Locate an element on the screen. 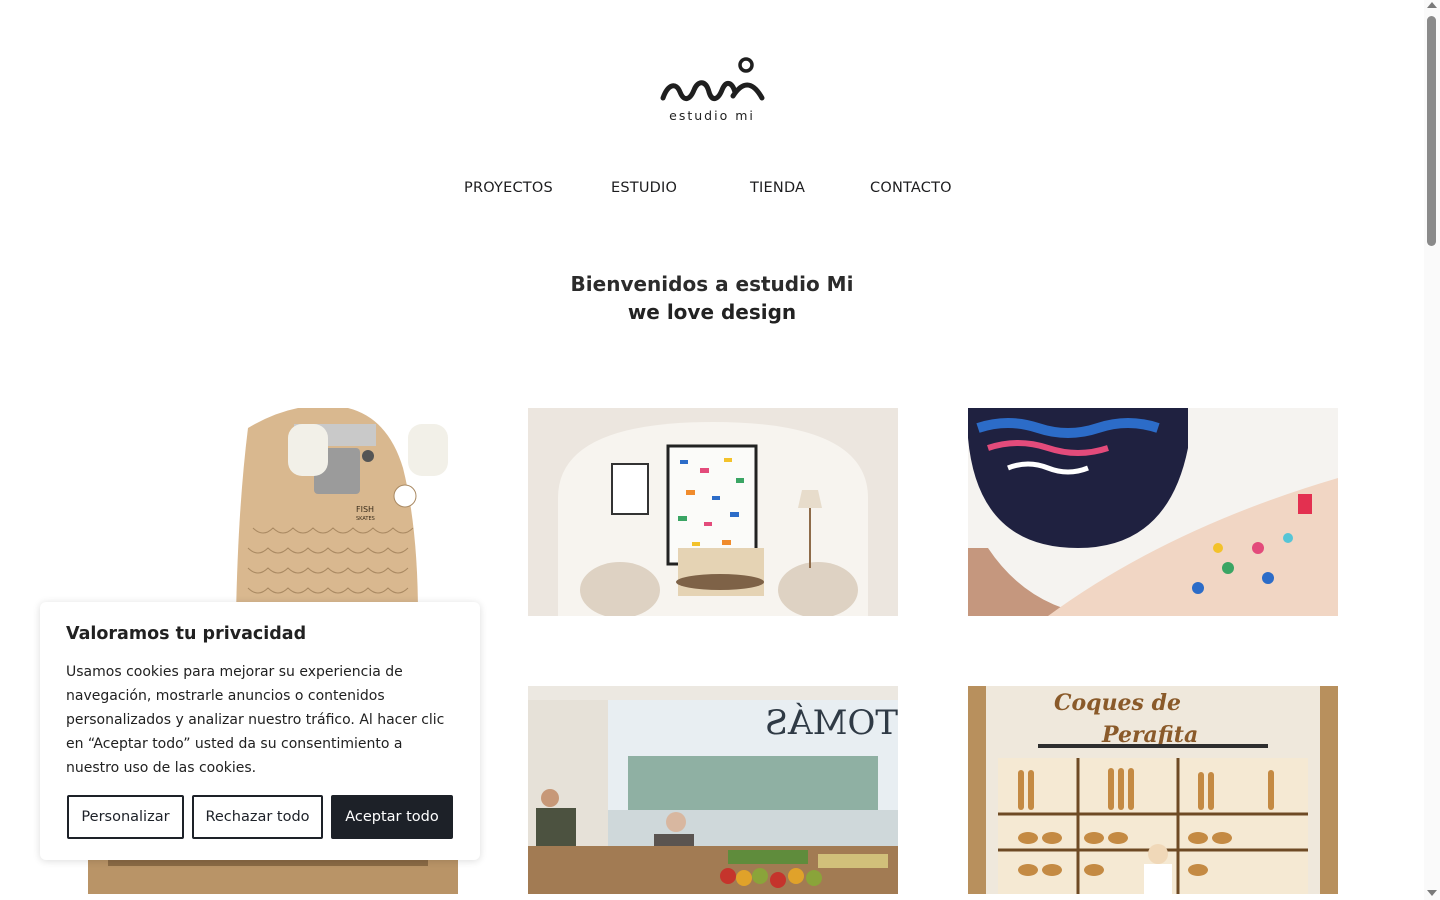  nav-item-estudio: ESTUDIO is located at coordinates (644, 188).